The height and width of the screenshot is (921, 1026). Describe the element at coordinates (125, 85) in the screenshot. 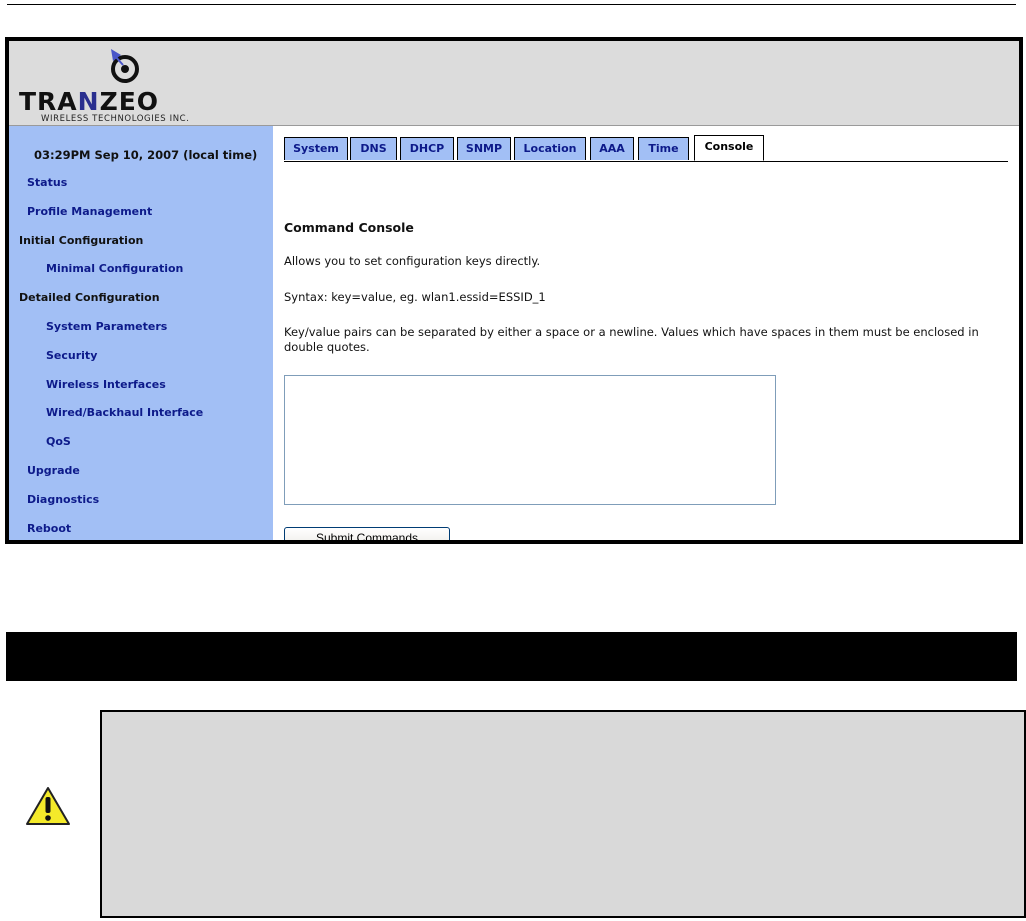

I see `tranzeo-logo: TRANZEO WIRELESS TECHNOLOGIES INC.` at that location.